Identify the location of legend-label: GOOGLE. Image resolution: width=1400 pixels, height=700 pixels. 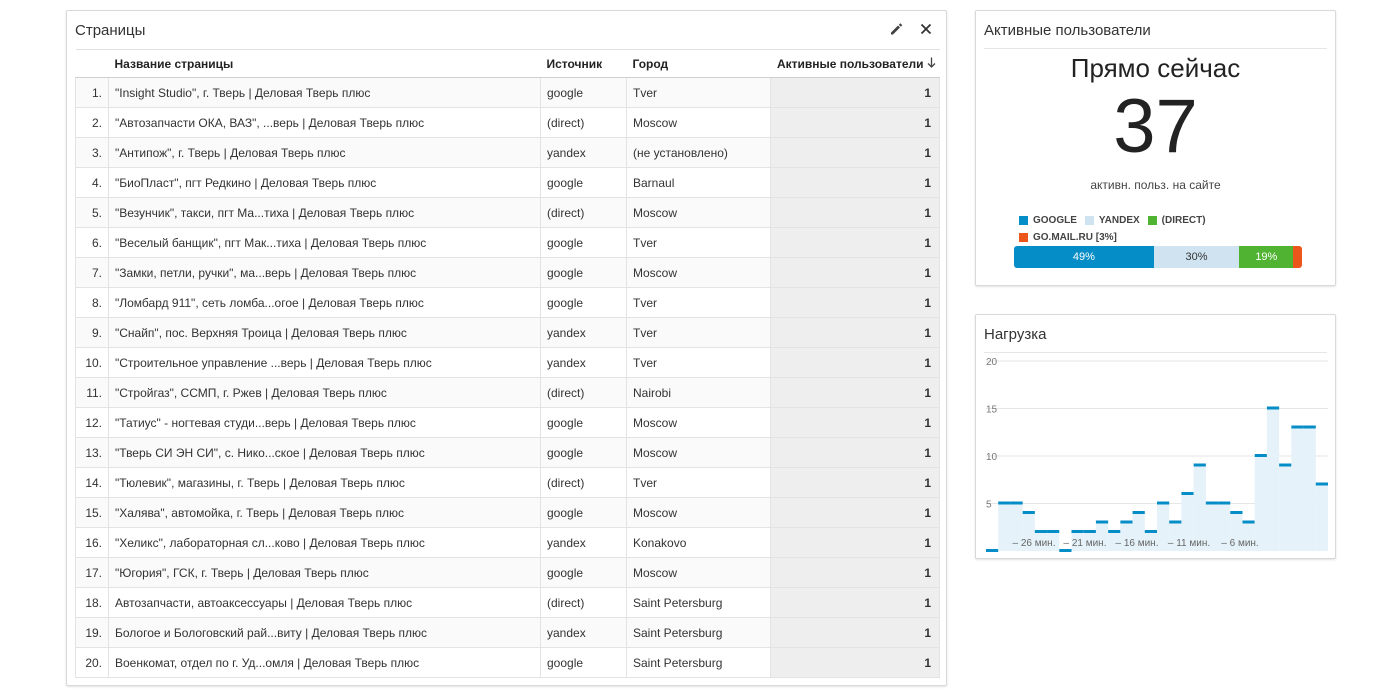
(1055, 220).